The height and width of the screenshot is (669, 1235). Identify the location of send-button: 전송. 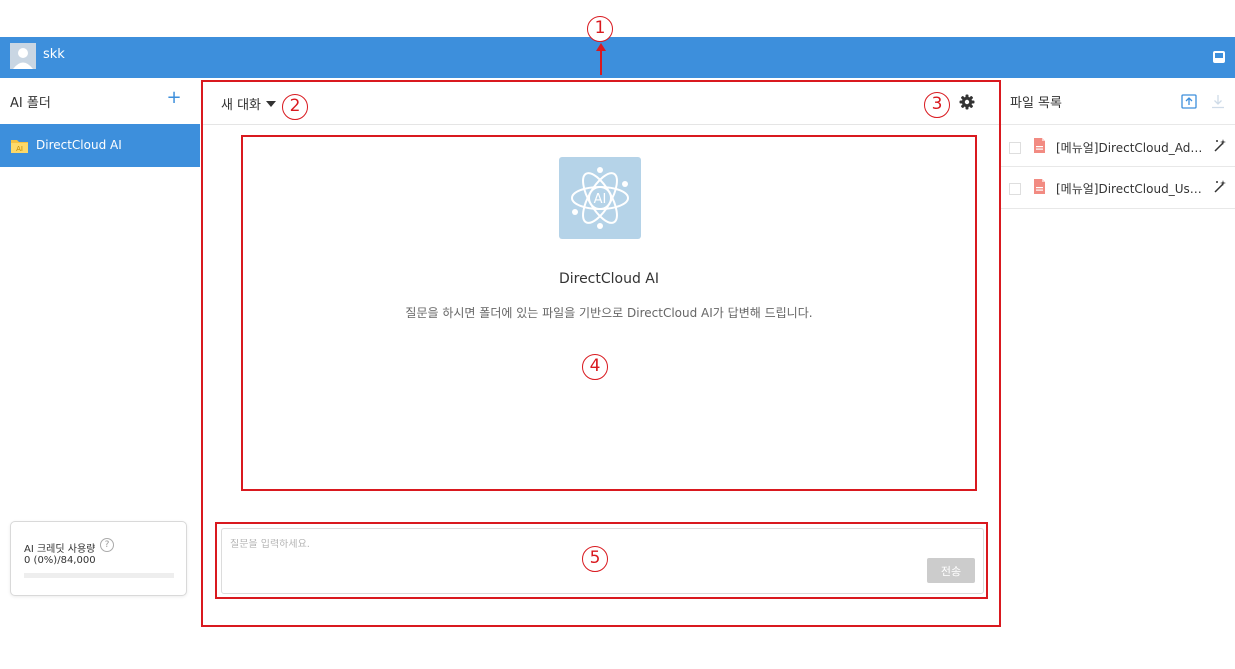
(951, 570).